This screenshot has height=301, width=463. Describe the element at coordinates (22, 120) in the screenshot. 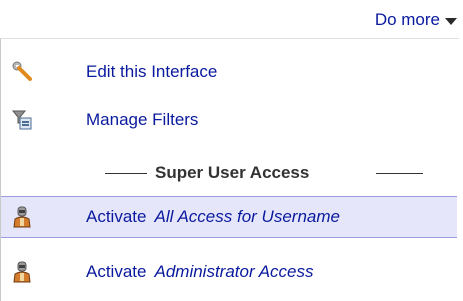

I see `filter-icon` at that location.